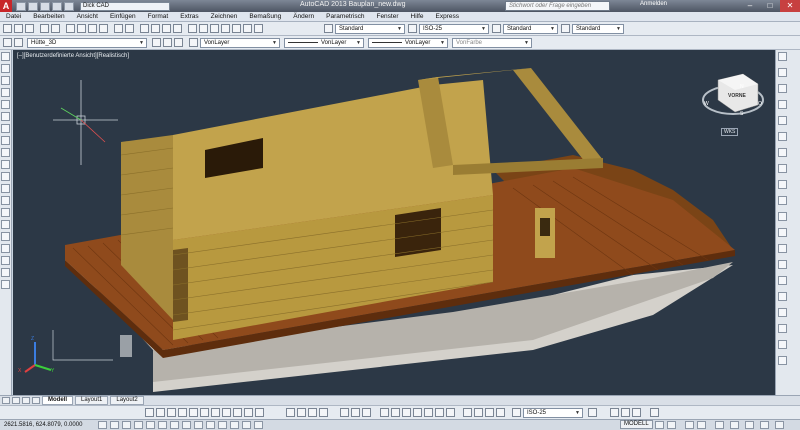 The width and height of the screenshot is (800, 430). What do you see at coordinates (129, 28) in the screenshot?
I see `redo-tool-icon` at bounding box center [129, 28].